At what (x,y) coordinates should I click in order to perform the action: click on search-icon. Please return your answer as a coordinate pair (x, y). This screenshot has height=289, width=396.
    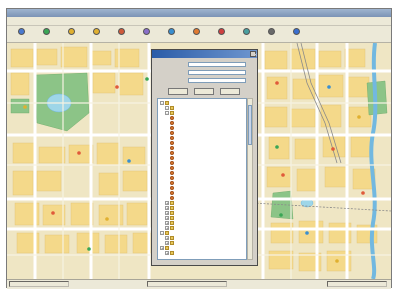
    Looking at the image, I should click on (171, 31).